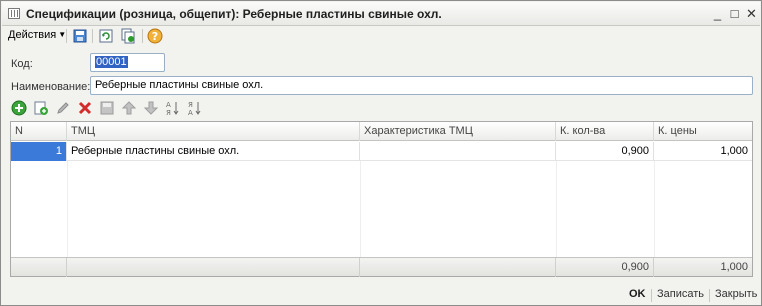 The image size is (762, 306). I want to click on minimize-button: _, so click(717, 13).